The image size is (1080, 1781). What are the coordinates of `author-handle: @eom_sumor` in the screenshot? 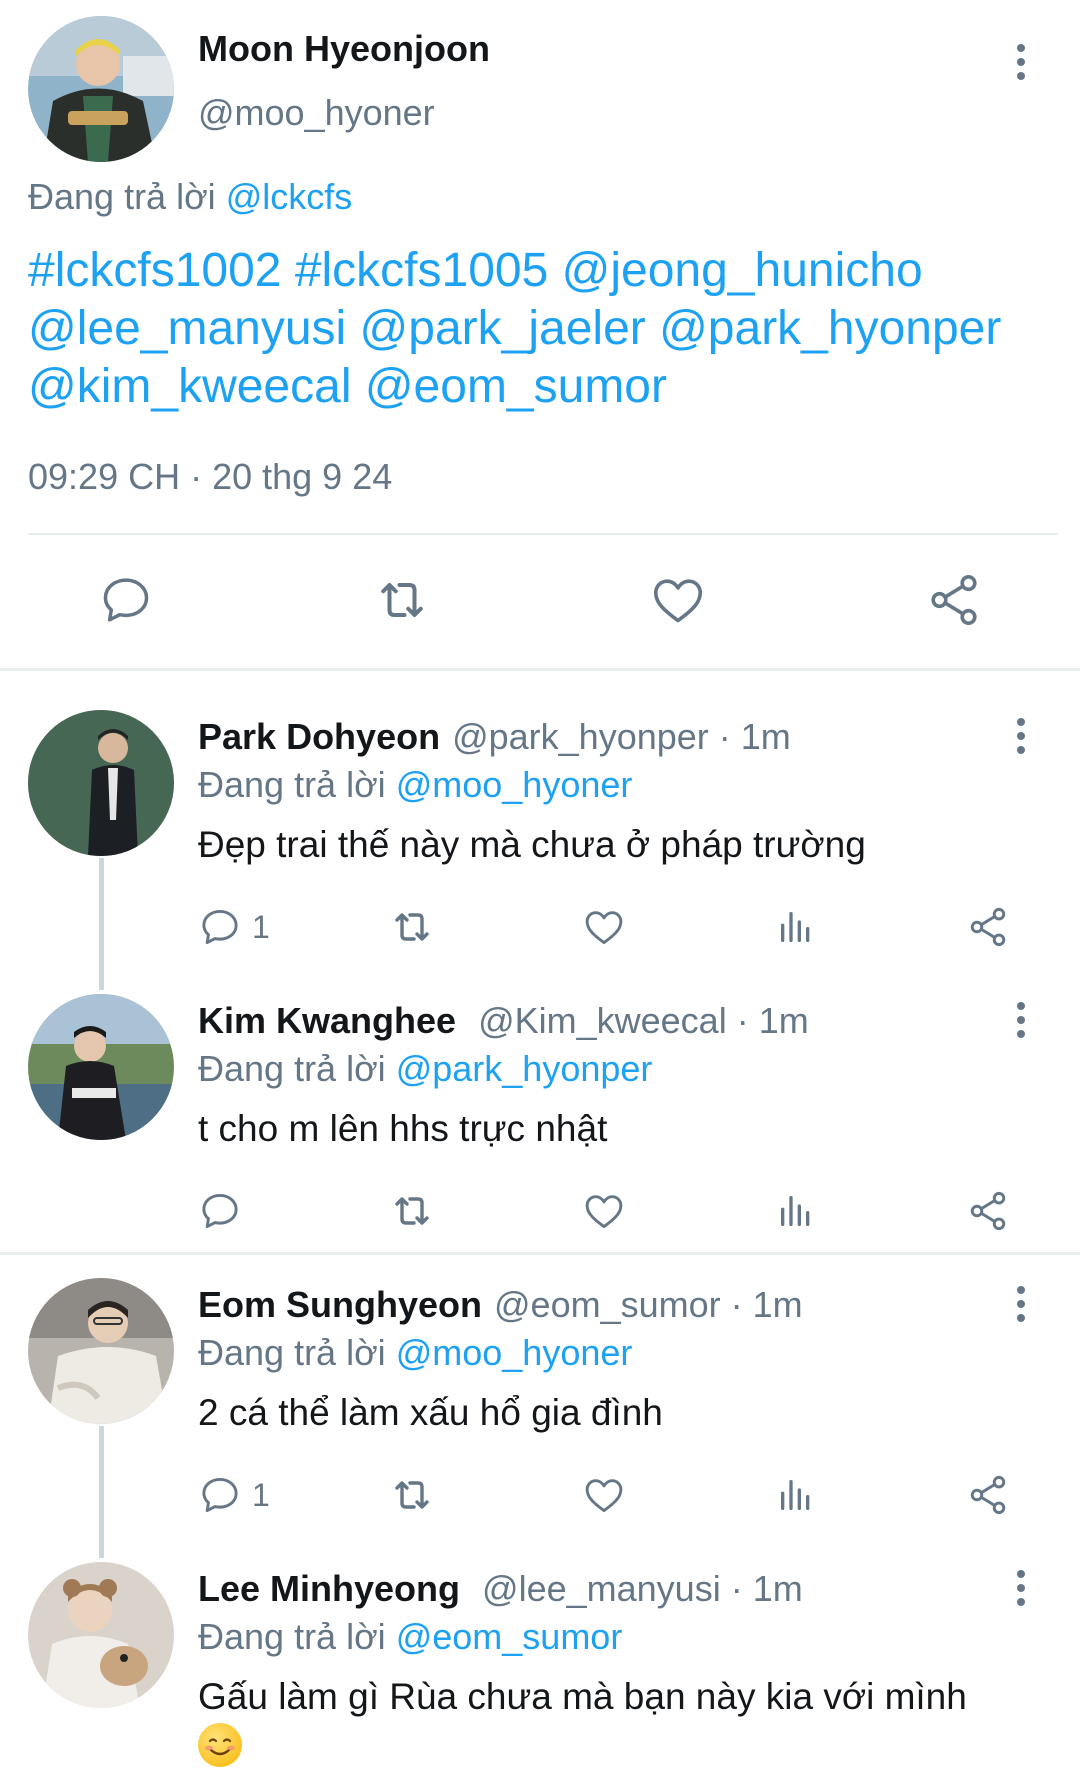 It's located at (607, 1304).